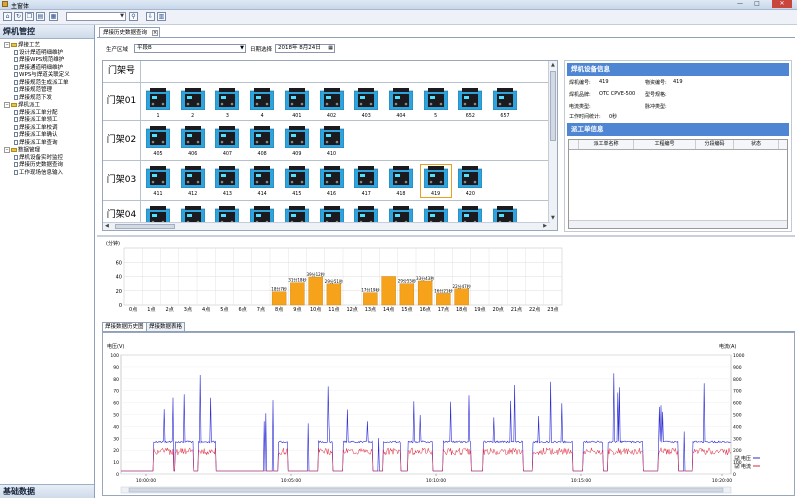  I want to click on welder-machine: 4, so click(262, 103).